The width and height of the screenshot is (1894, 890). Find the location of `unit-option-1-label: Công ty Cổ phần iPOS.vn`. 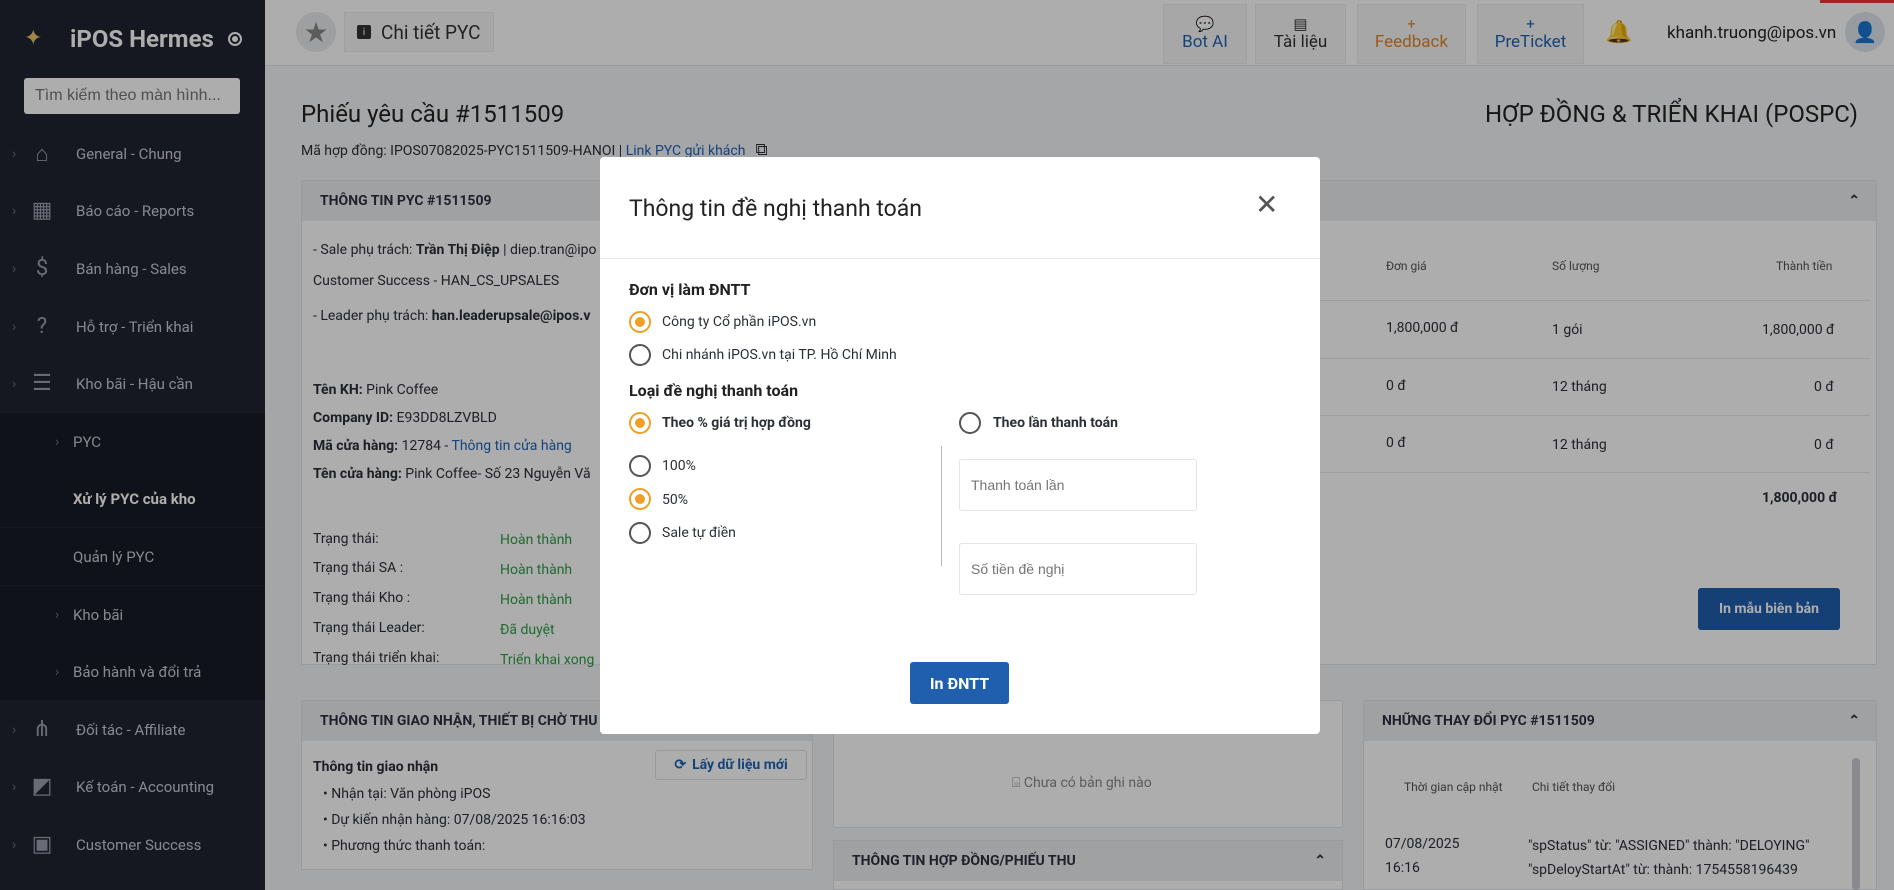

unit-option-1-label: Công ty Cổ phần iPOS.vn is located at coordinates (739, 322).